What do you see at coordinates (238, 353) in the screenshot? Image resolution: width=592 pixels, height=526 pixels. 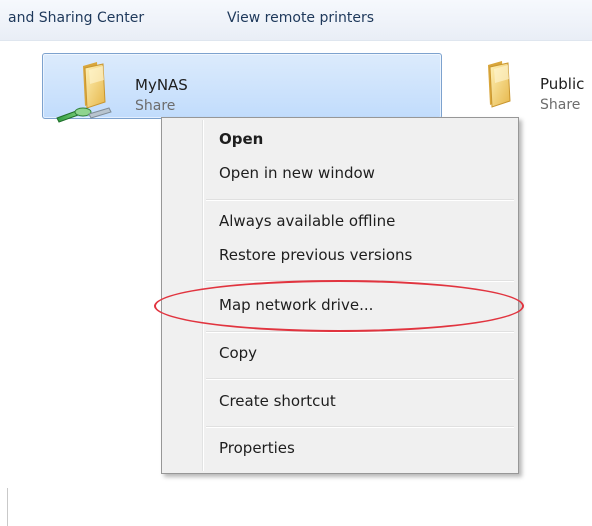 I see `menu-item-copy: Copy` at bounding box center [238, 353].